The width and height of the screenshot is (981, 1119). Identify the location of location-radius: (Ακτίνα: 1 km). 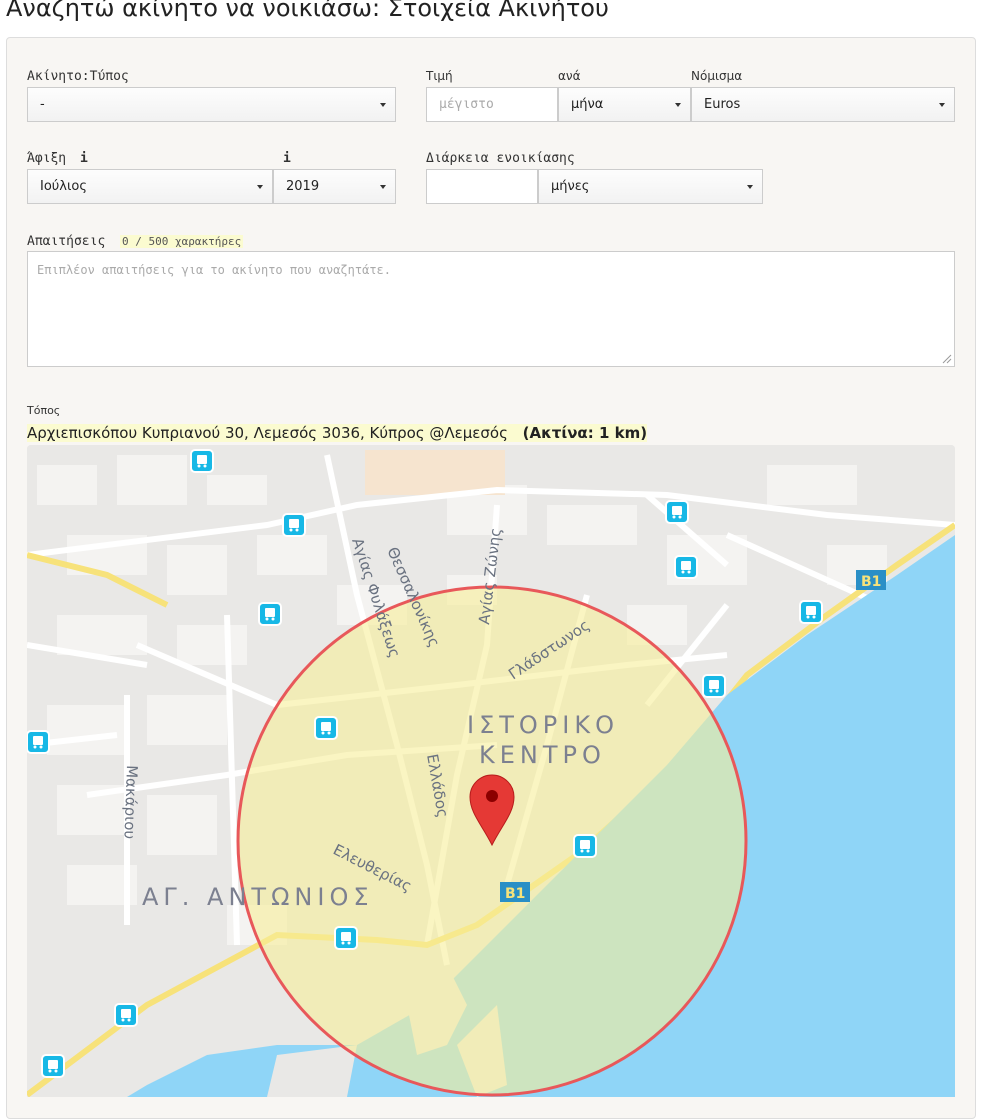
(585, 433).